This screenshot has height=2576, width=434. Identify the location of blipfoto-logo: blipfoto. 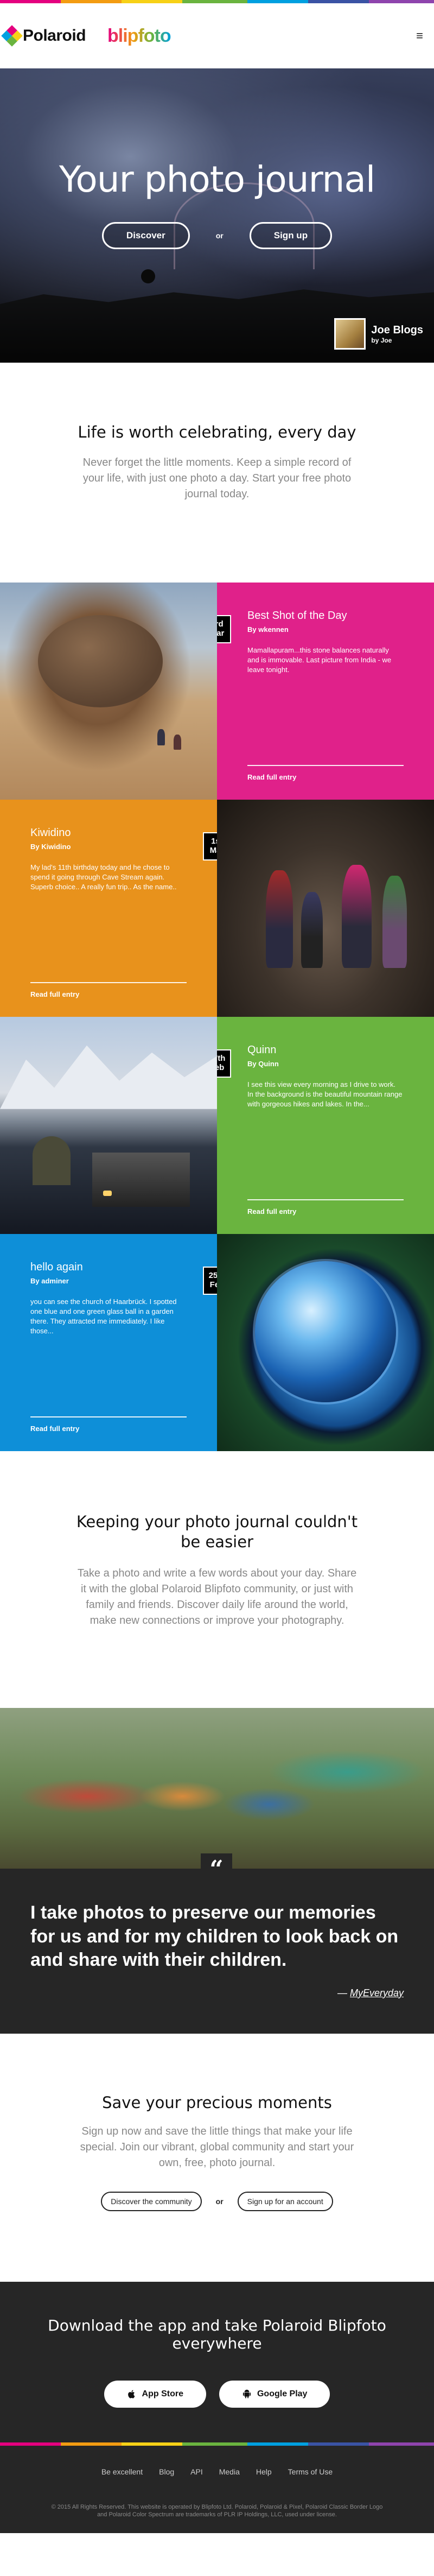
(139, 36).